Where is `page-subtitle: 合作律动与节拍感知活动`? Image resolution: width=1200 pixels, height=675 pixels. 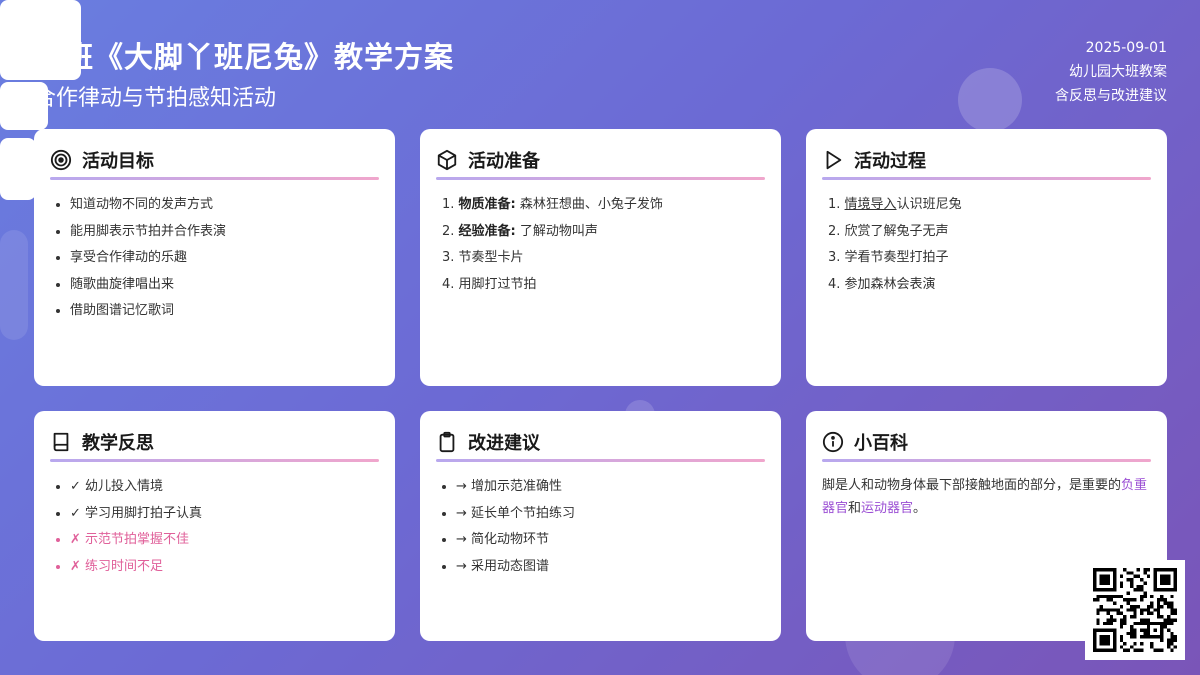 page-subtitle: 合作律动与节拍感知活动 is located at coordinates (155, 98).